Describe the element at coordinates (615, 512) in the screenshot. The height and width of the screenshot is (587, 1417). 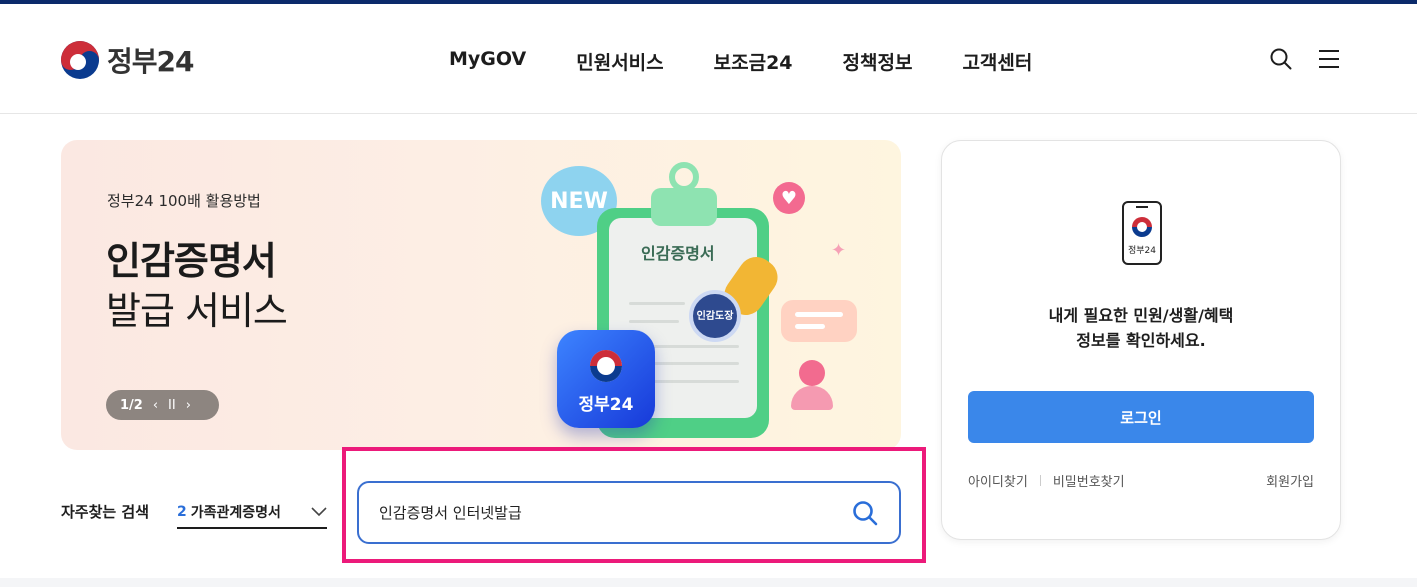
I see `search-input` at that location.